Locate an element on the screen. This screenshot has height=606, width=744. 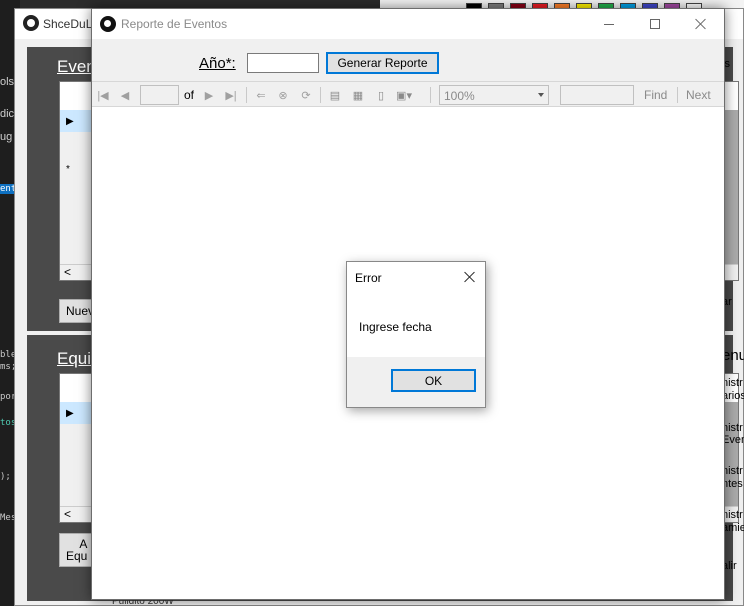
window-title: Reporte de Eventos is located at coordinates (174, 24).